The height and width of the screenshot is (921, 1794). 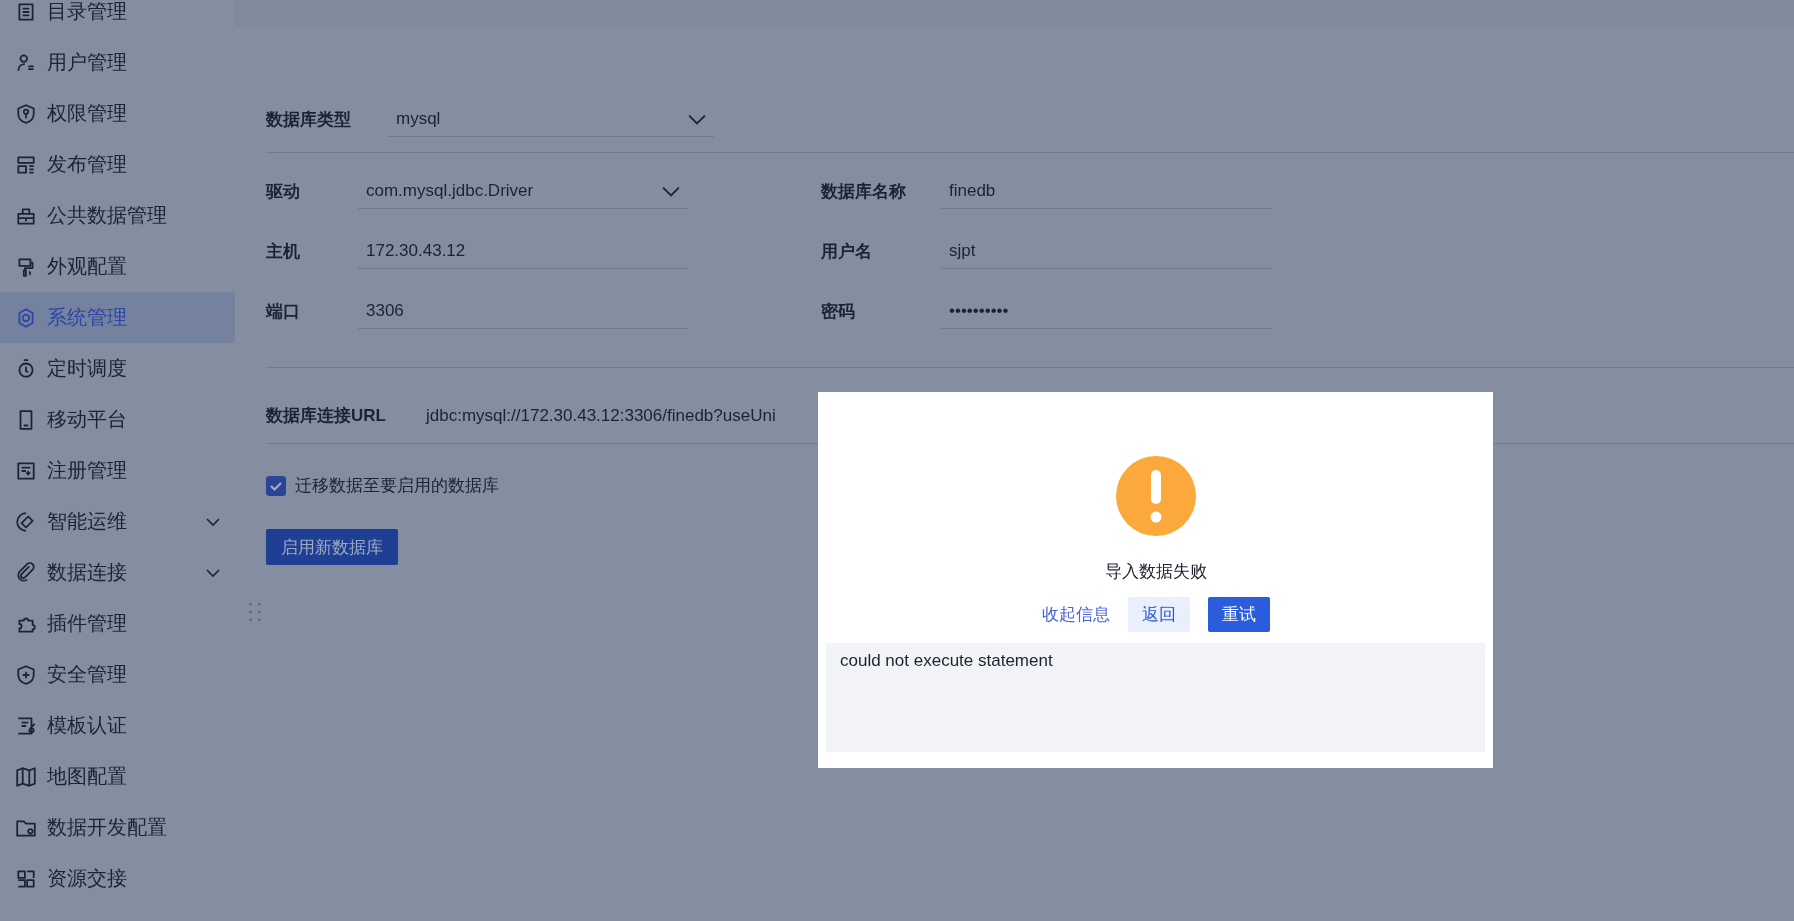 What do you see at coordinates (326, 416) in the screenshot?
I see `field-label: 数据库连接URL` at bounding box center [326, 416].